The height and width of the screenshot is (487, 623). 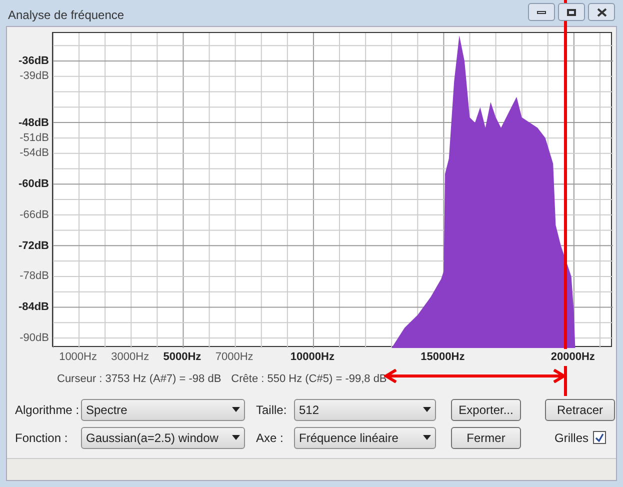 What do you see at coordinates (34, 154) in the screenshot?
I see `axis-label: -54dB` at bounding box center [34, 154].